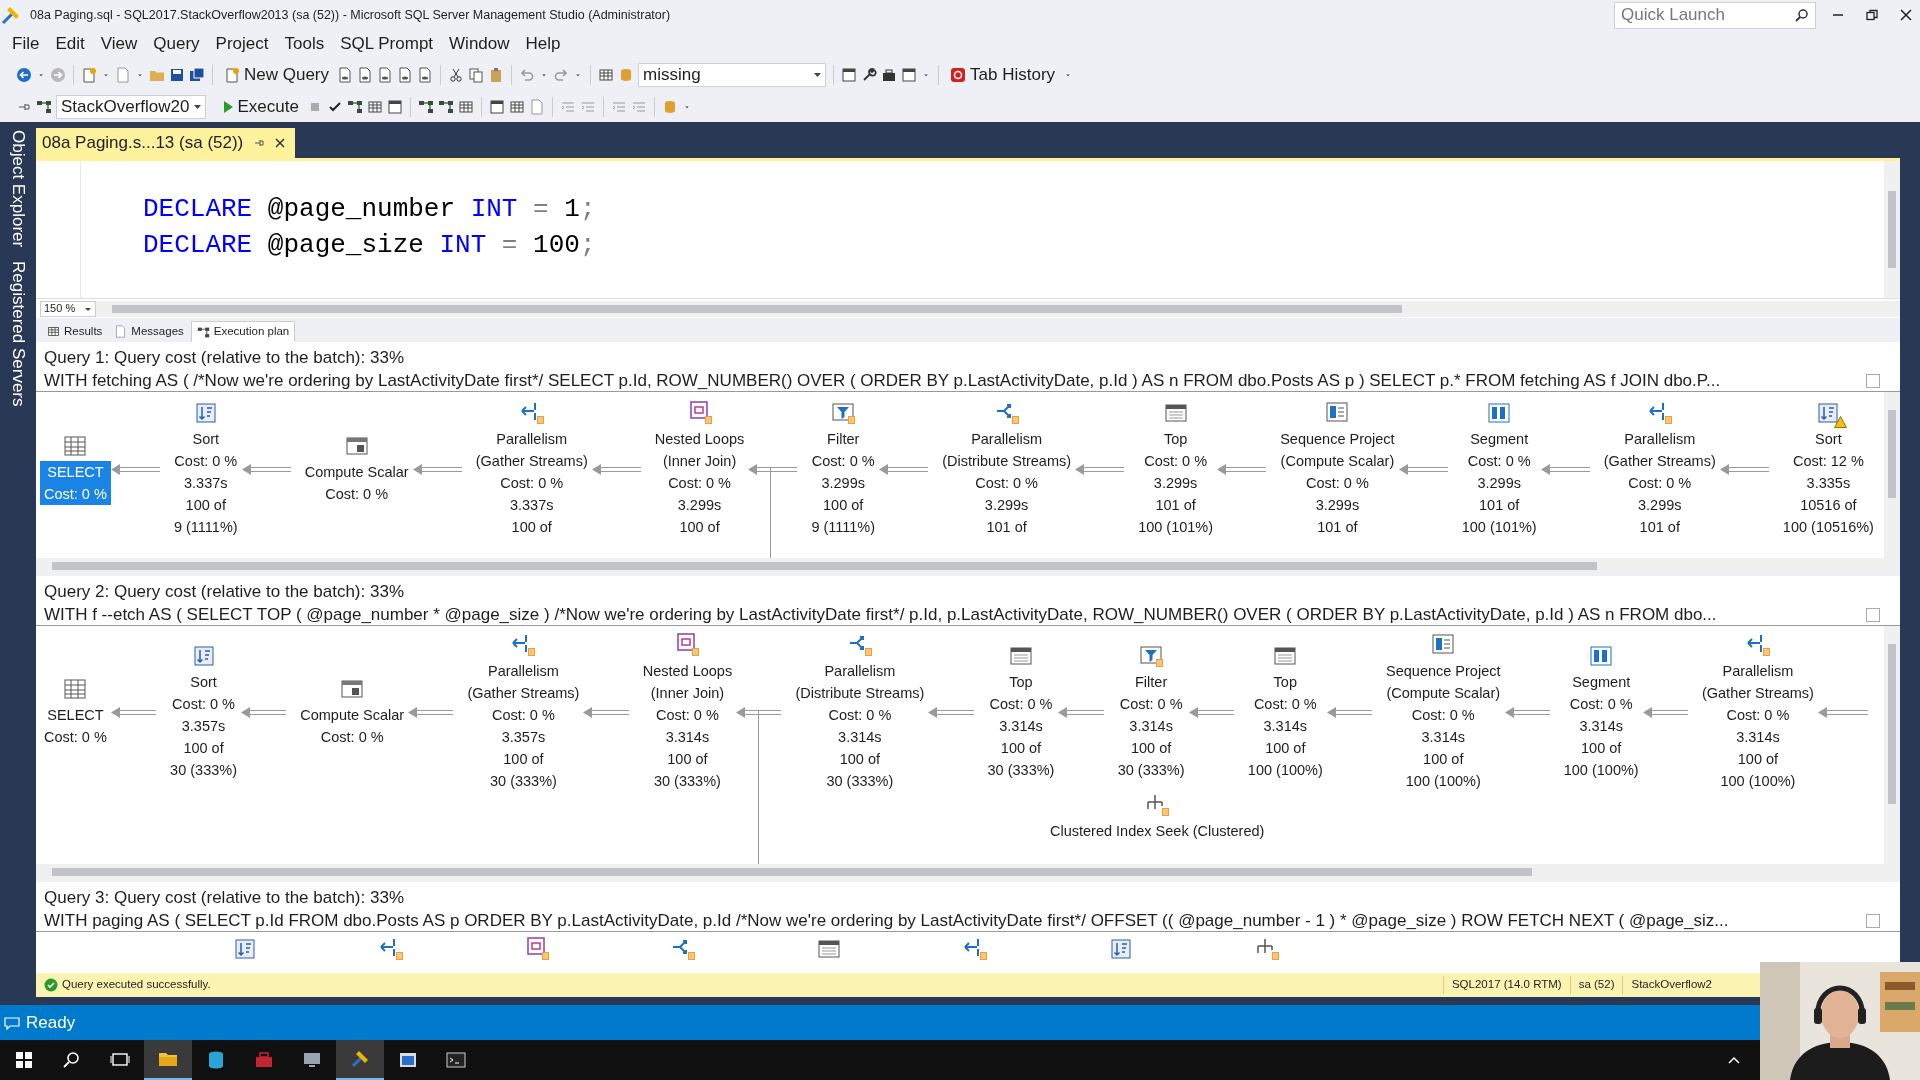  What do you see at coordinates (203, 726) in the screenshot?
I see `node-elapsed-time: 3.357s` at bounding box center [203, 726].